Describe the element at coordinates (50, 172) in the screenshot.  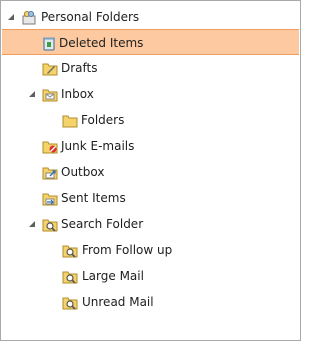
I see `outbox-folder-icon` at that location.